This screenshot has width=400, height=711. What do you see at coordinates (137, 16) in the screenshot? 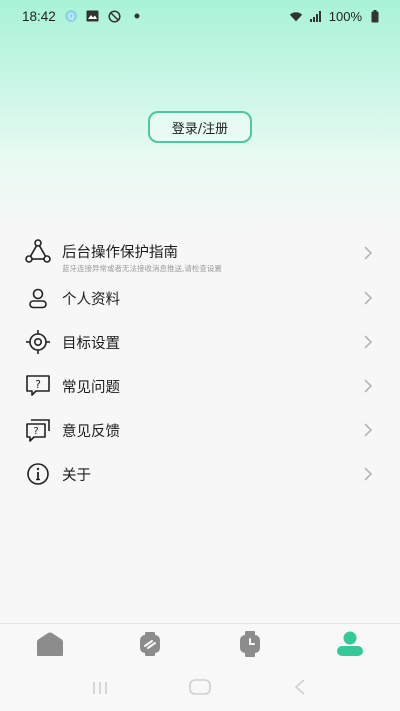
I see `dot-icon` at bounding box center [137, 16].